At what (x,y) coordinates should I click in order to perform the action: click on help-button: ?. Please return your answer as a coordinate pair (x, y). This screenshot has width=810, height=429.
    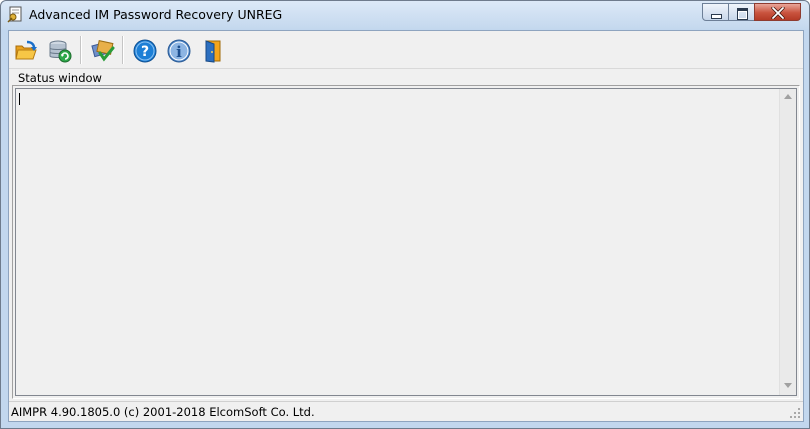
    Looking at the image, I should click on (145, 51).